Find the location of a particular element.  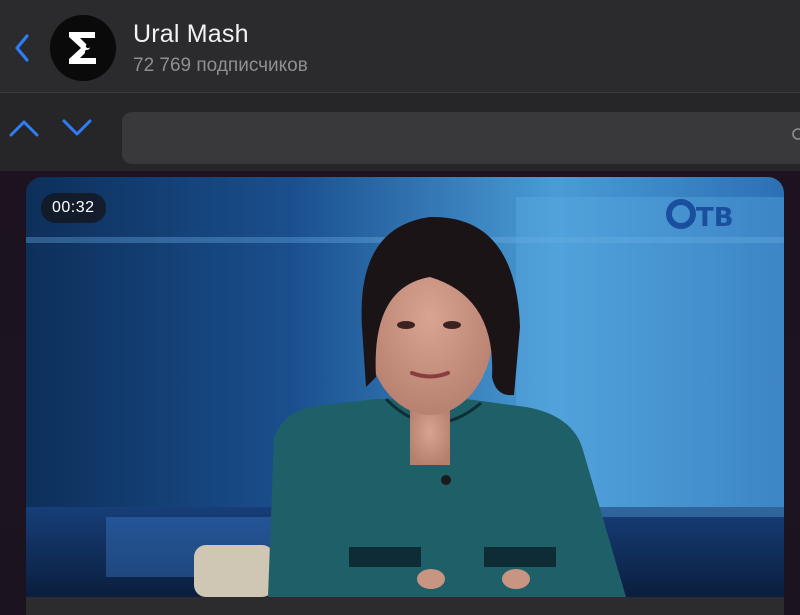

channel-avatar is located at coordinates (83, 48).